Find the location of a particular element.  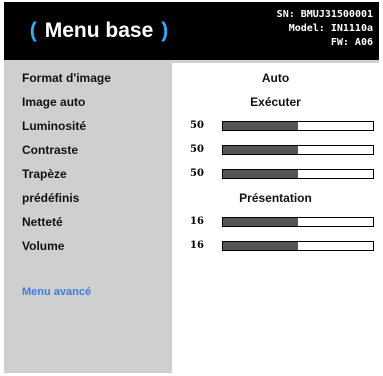

volume-value: 16 is located at coordinates (197, 245).